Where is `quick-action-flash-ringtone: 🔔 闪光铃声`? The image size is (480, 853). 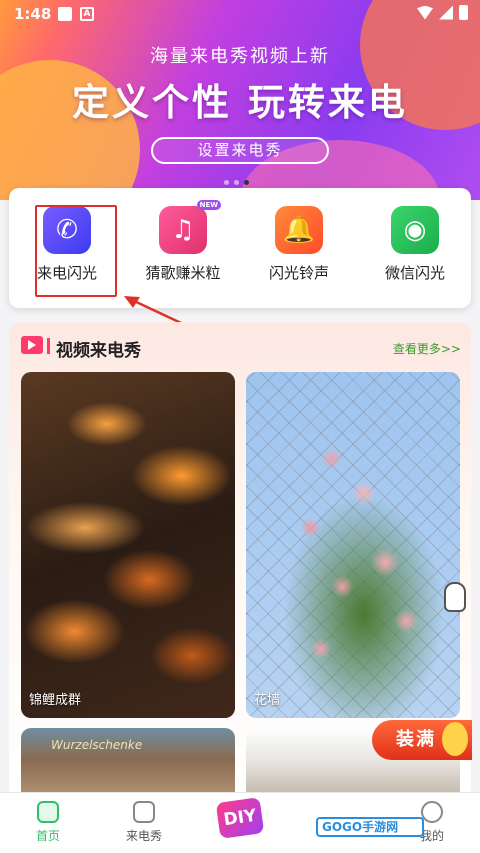 quick-action-flash-ringtone: 🔔 闪光铃声 is located at coordinates (299, 244).